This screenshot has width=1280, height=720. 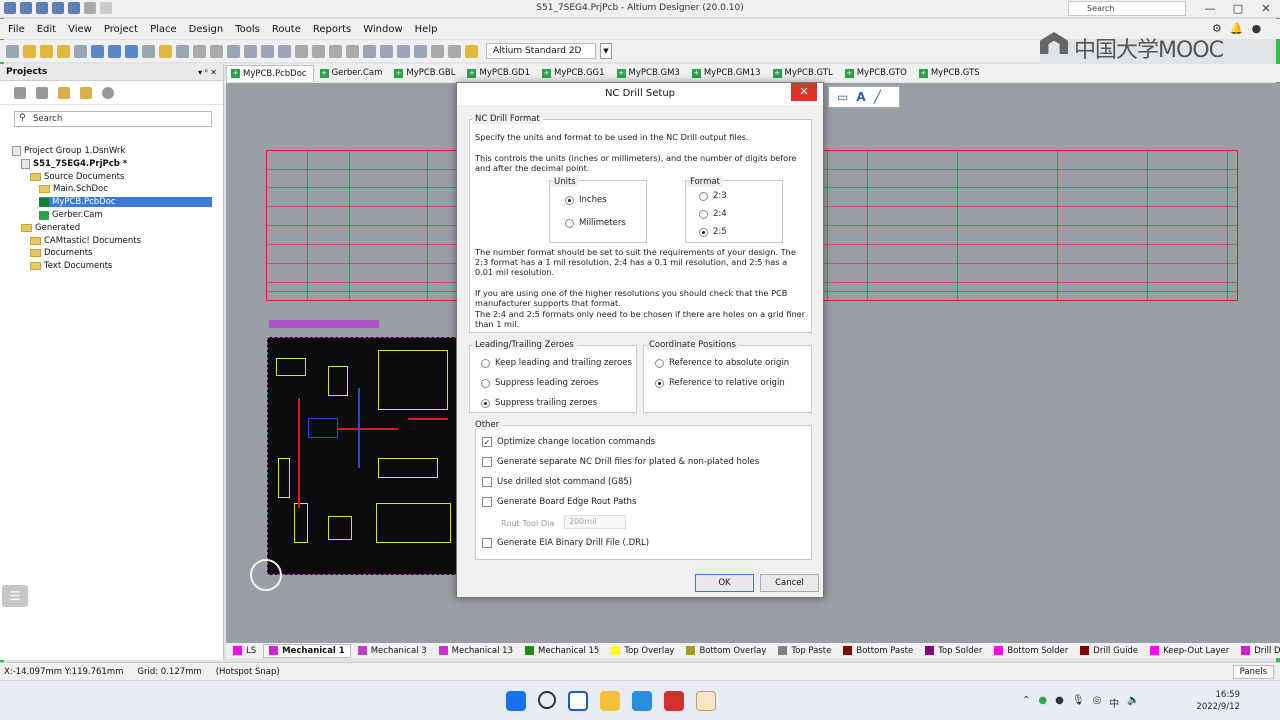 What do you see at coordinates (568, 442) in the screenshot?
I see `optimize-location-checkbox: ✓ Optimize change location commands` at bounding box center [568, 442].